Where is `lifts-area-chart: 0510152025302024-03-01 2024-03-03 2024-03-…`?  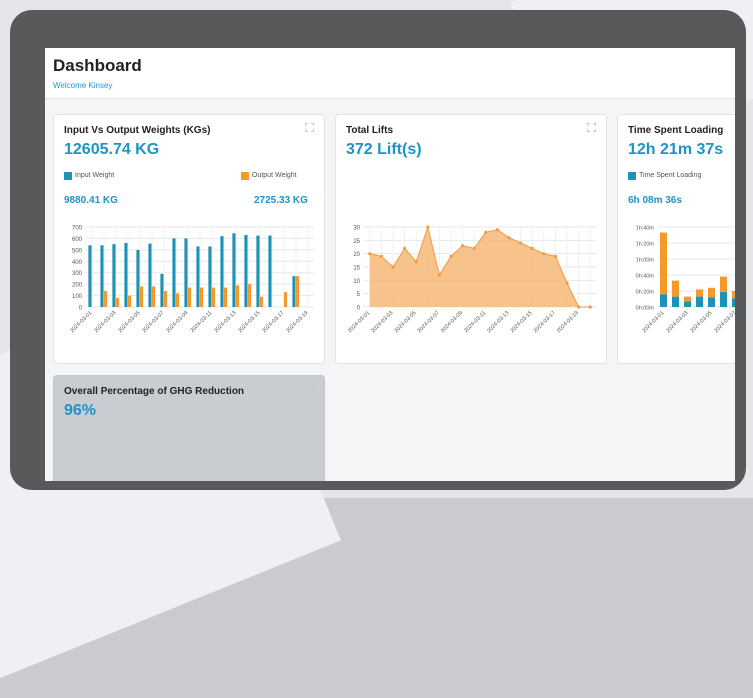 lifts-area-chart: 0510152025302024-03-01 2024-03-03 2024-03-… is located at coordinates (471, 279).